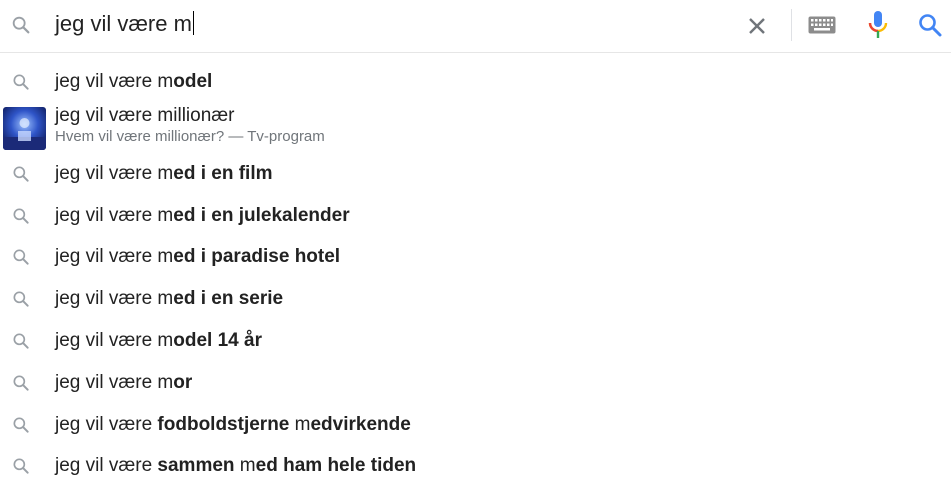 The height and width of the screenshot is (488, 951). Describe the element at coordinates (202, 215) in the screenshot. I see `suggestion-text: jeg vil være med i en julekalender` at that location.